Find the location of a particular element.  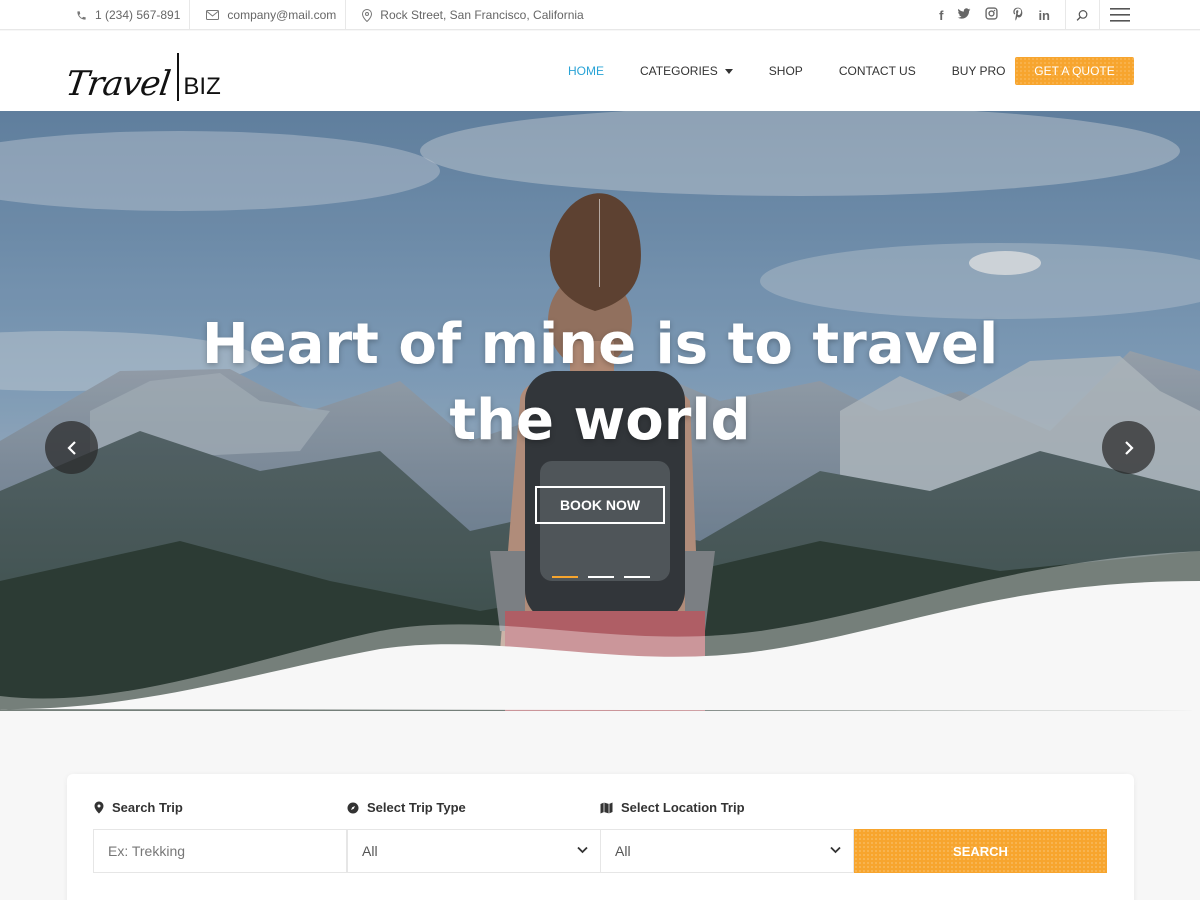

nav-home-label: HOME is located at coordinates (586, 71).